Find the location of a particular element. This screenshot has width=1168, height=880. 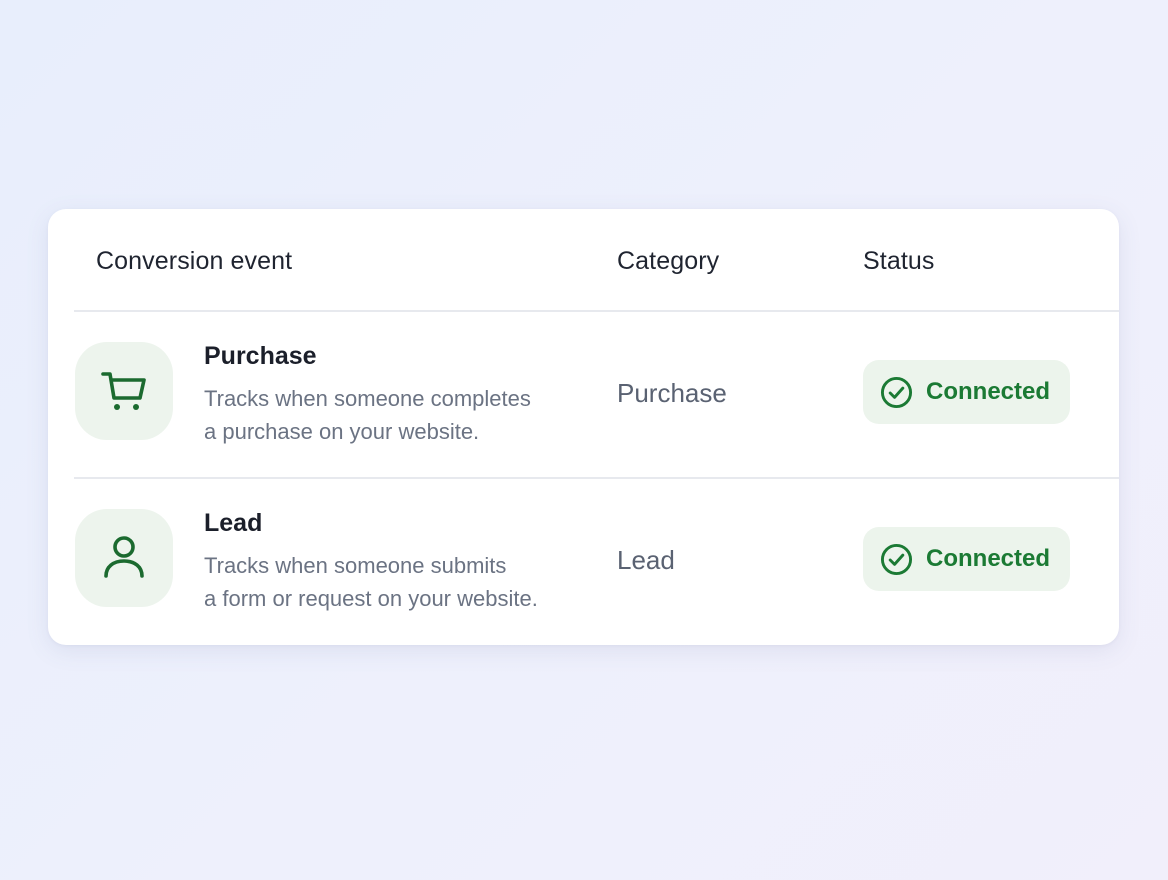

table-header: Conversion event Category Status is located at coordinates (583, 260).